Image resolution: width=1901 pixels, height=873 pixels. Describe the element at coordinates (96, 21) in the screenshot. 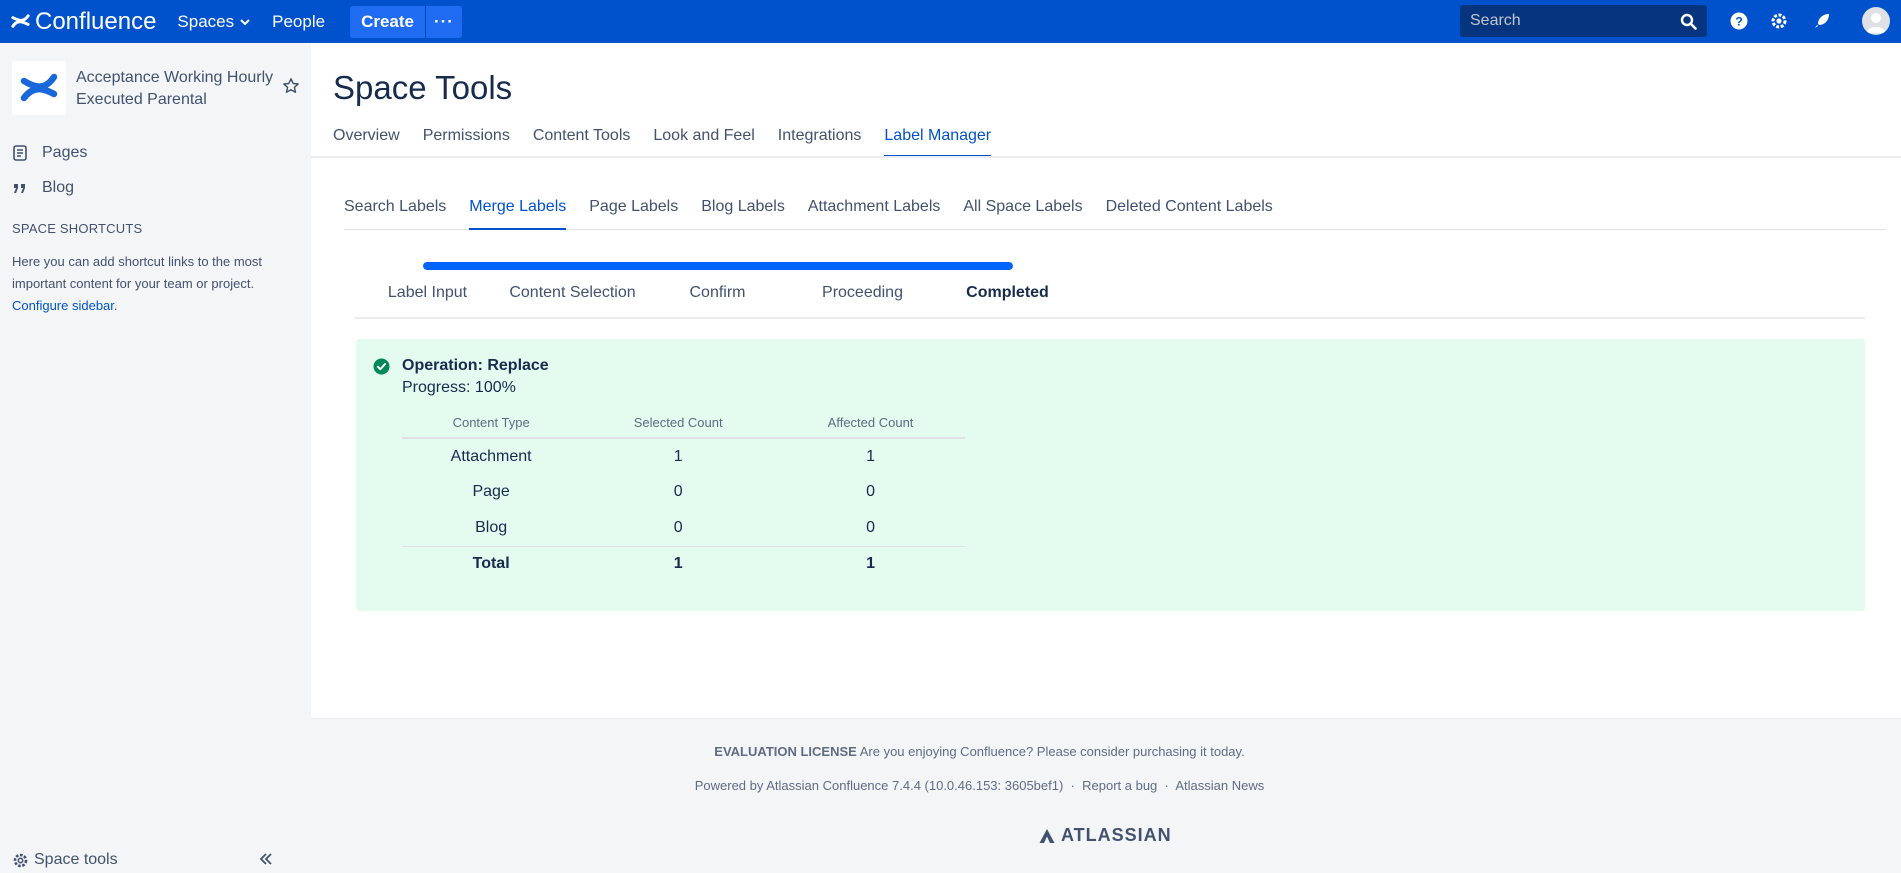

I see `brand-name: Confluence` at that location.